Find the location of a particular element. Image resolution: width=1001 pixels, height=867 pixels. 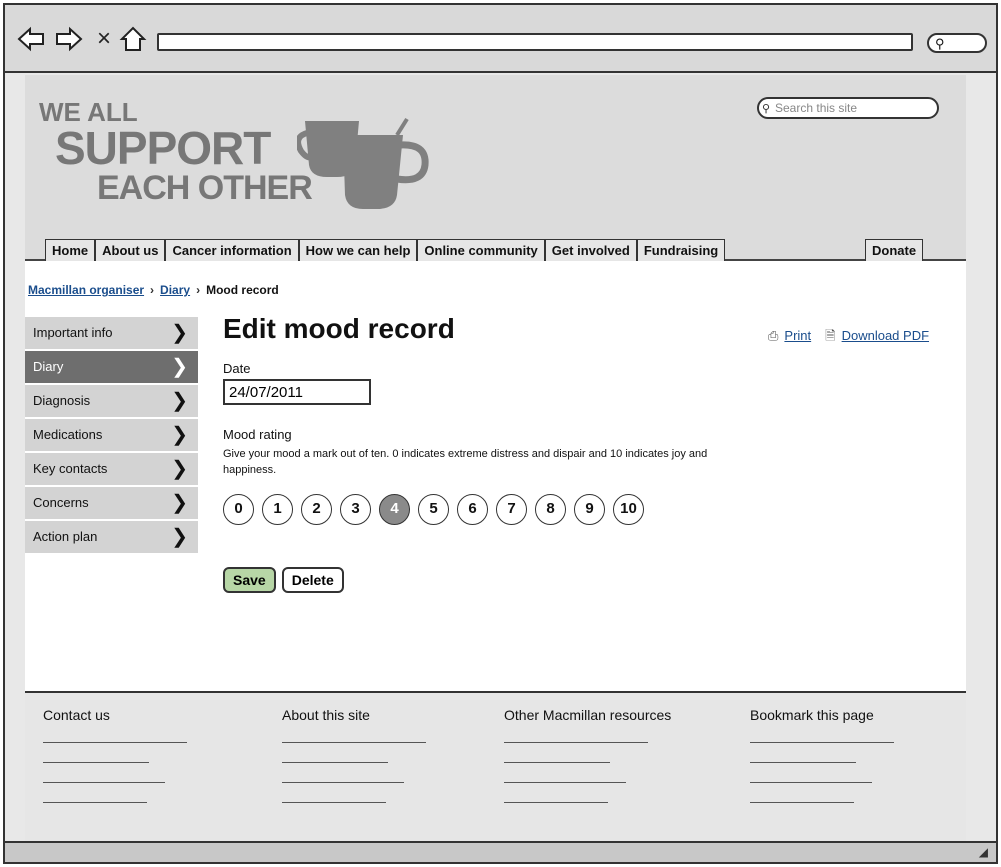

sidebar-item-label: Concerns is located at coordinates (61, 502).